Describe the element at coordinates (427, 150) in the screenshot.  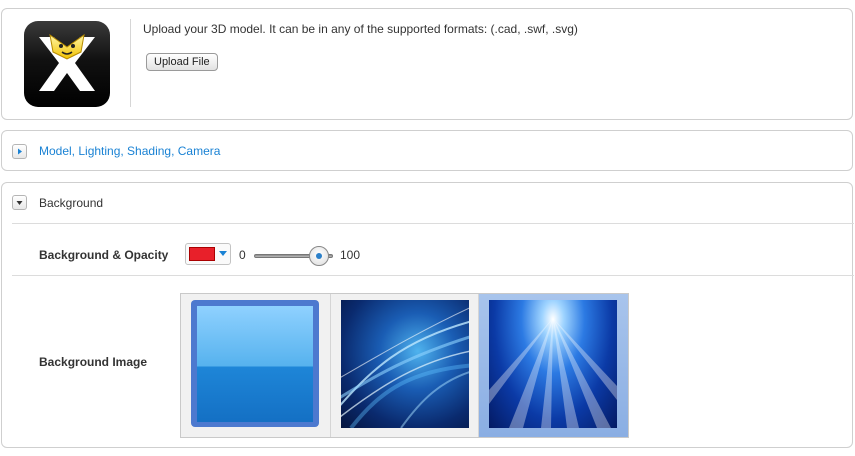
I see `model-section: Model, Lighting, Shading, Camera` at that location.